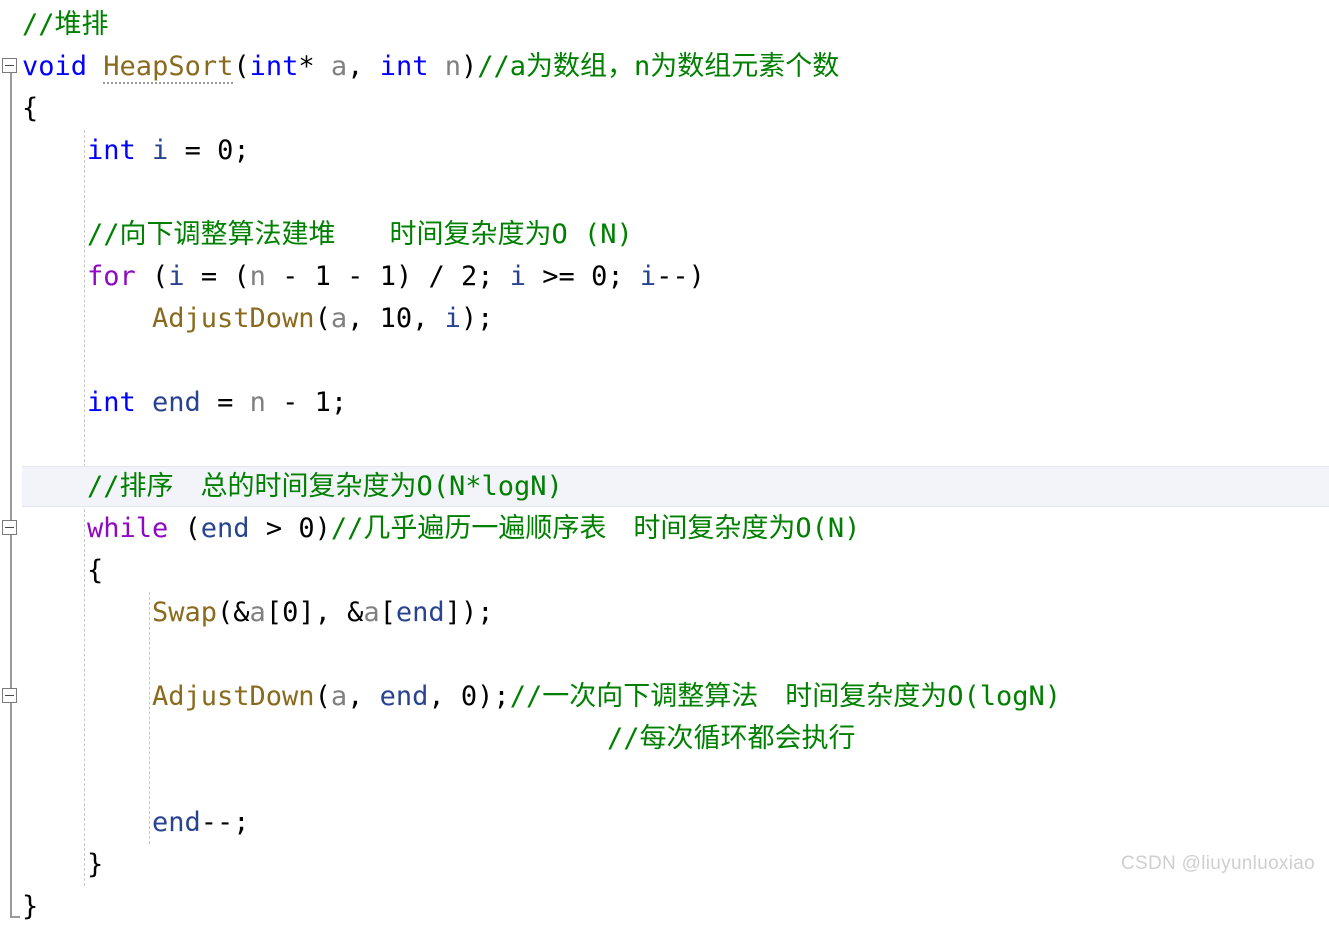  Describe the element at coordinates (331, 612) in the screenshot. I see `code-token: ], &` at that location.